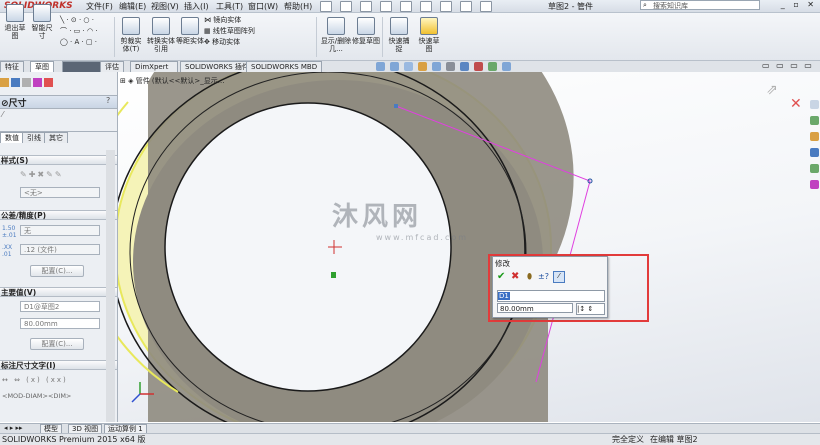 This screenshot has height=445, width=820. I want to click on sketch-status: 完全定义, so click(628, 439).